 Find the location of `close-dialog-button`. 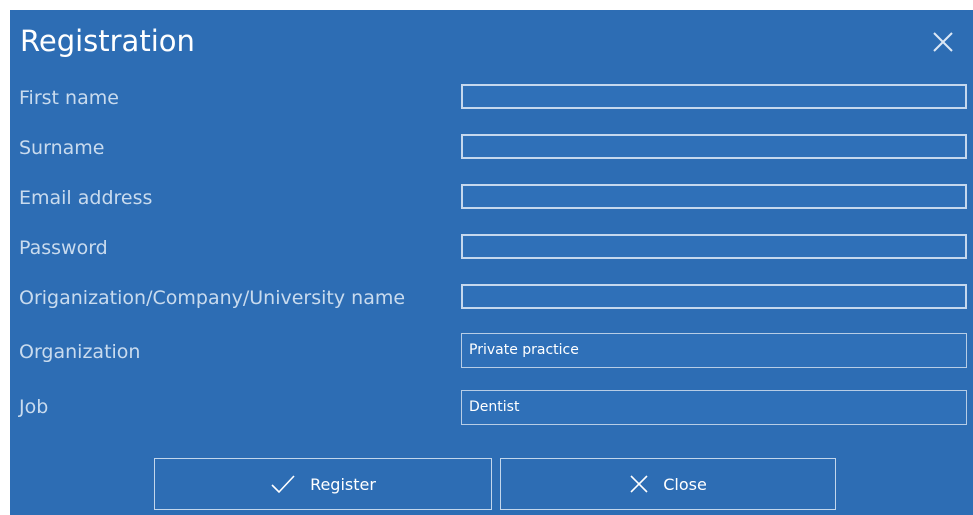

close-dialog-button is located at coordinates (943, 42).